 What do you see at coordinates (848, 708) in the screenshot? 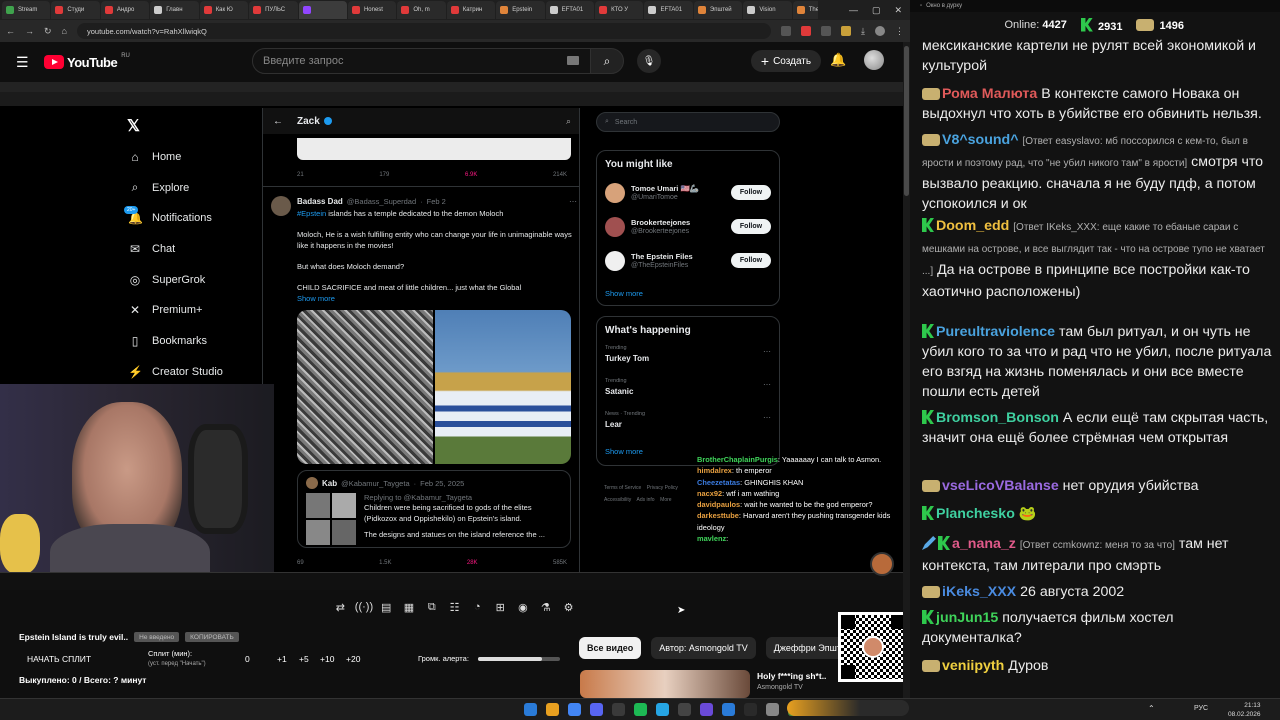
I see `media-widget` at bounding box center [848, 708].